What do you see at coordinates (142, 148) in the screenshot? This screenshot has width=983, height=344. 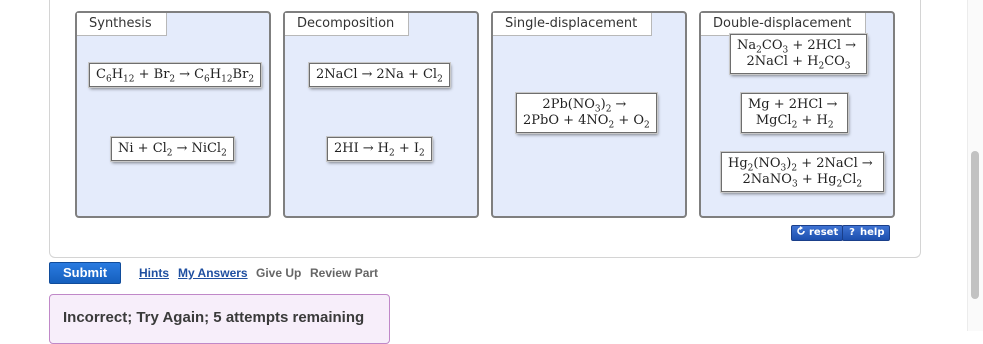 I see `formula-text: Ni + Cl` at bounding box center [142, 148].